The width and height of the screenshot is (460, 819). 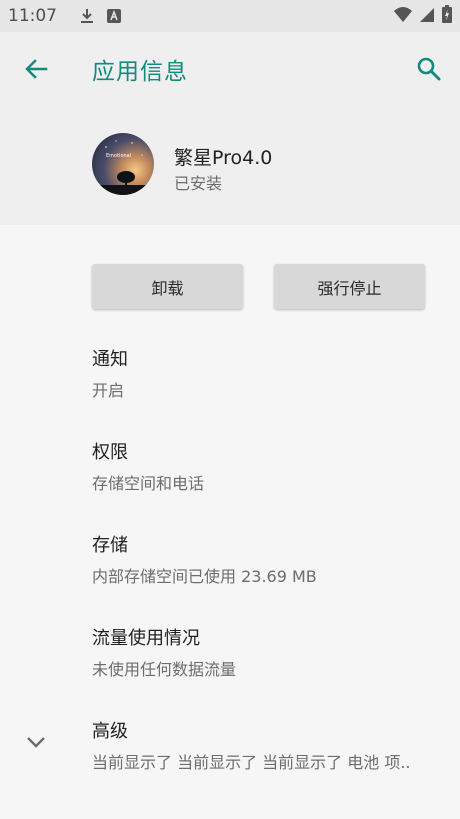 I want to click on setting-summary: 开启, so click(x=108, y=390).